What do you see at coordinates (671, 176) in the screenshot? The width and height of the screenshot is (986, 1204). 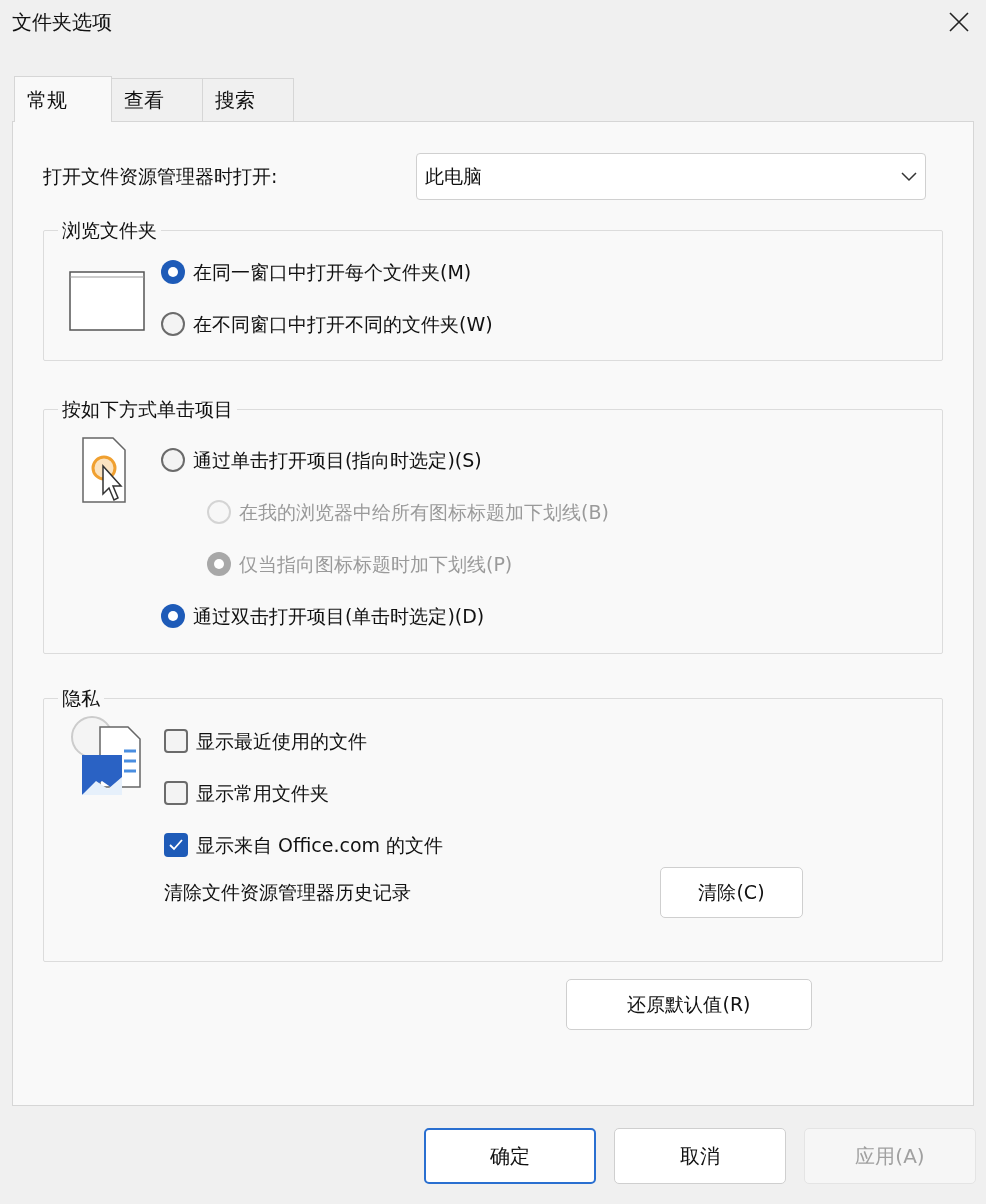 I see `dropdown: 此电脑` at bounding box center [671, 176].